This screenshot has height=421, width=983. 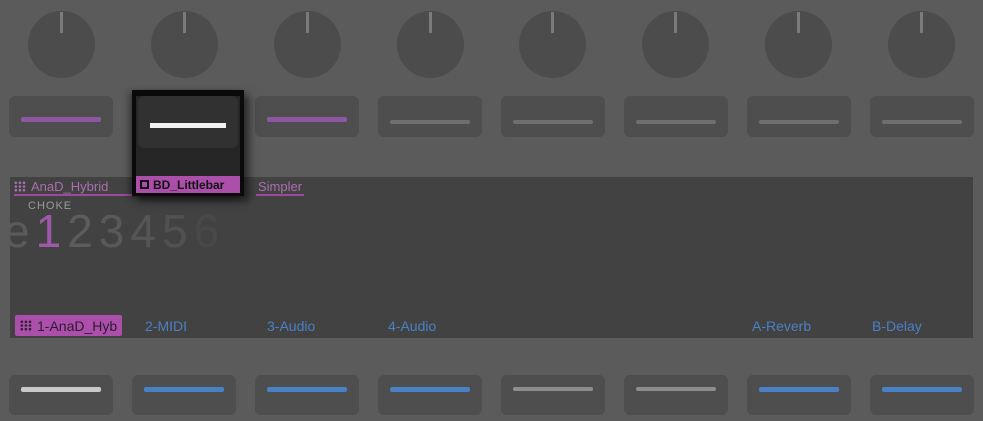 I want to click on track-tab-4-audio: 4-Audio, so click(x=412, y=325).